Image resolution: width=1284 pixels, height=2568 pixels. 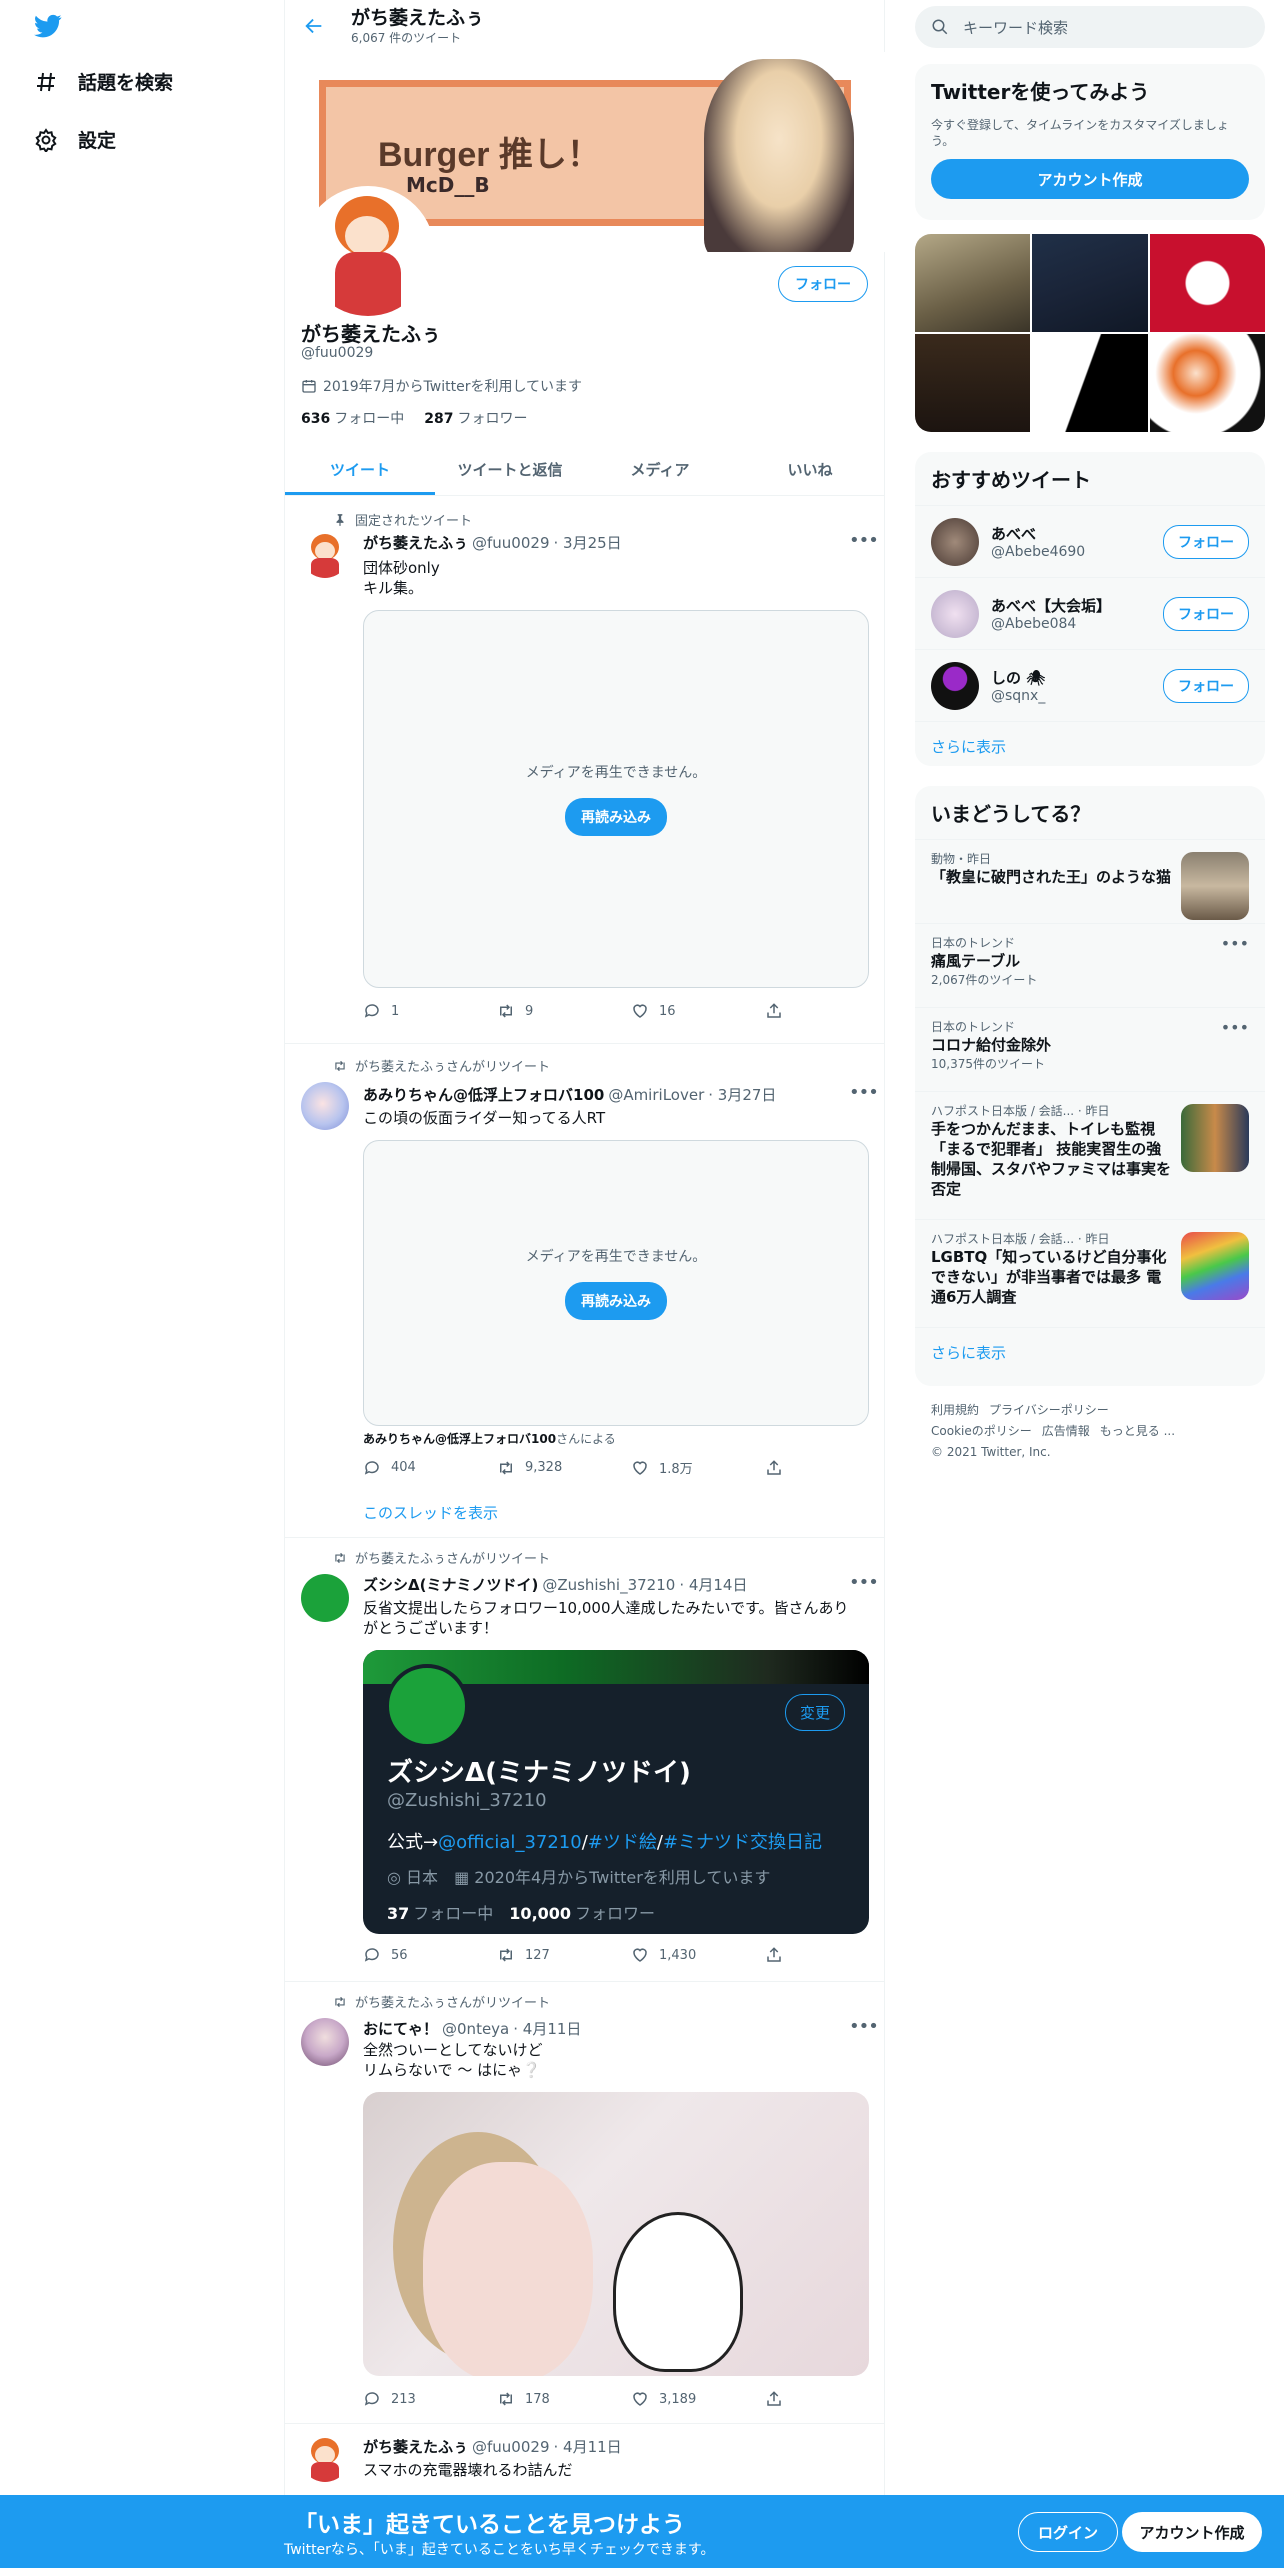 I want to click on tweet-author-name: あみりちゃん@低浮上フォロバ100, so click(x=483, y=1094).